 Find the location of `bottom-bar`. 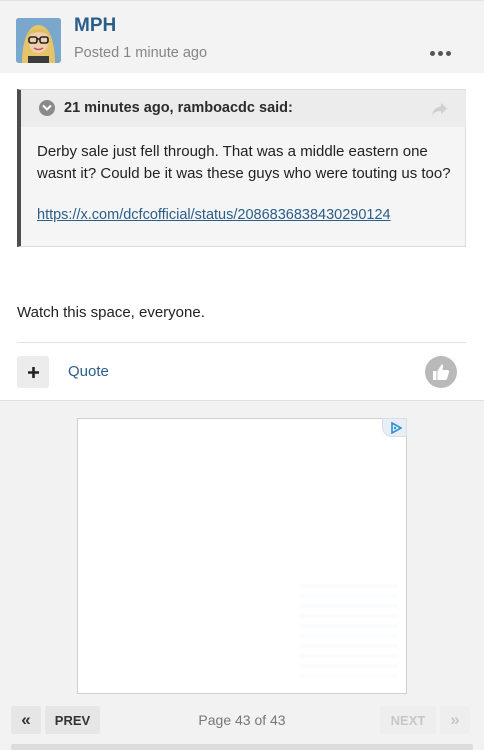

bottom-bar is located at coordinates (242, 747).